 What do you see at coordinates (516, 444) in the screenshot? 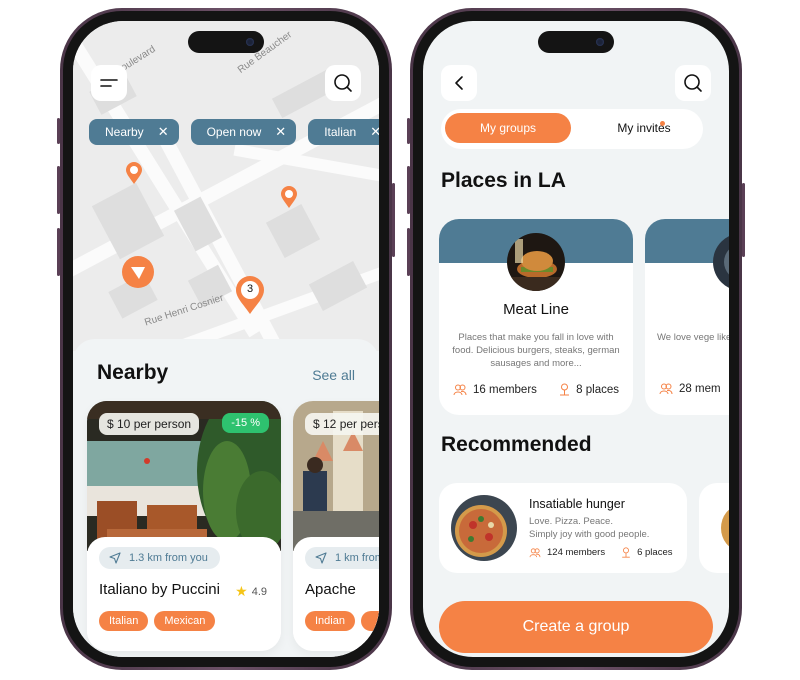
I see `section-title: Recommended` at bounding box center [516, 444].